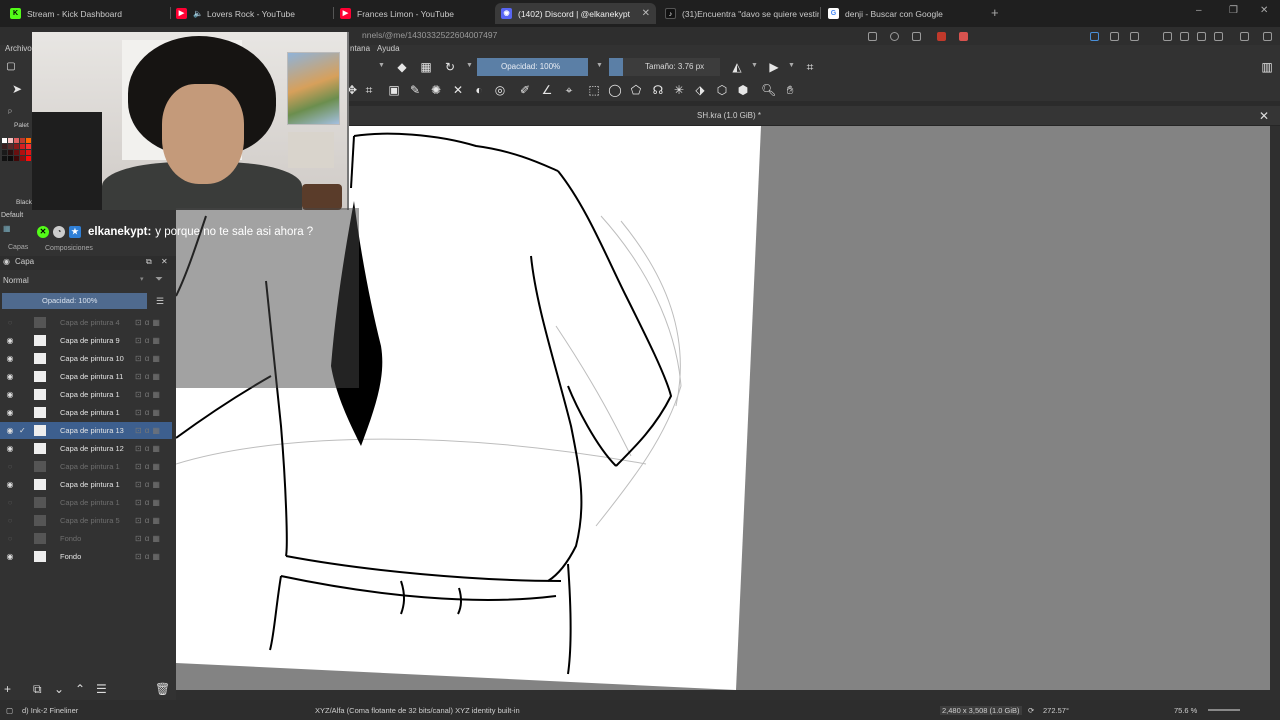  Describe the element at coordinates (7, 689) in the screenshot. I see `add-layer-icon: +` at that location.